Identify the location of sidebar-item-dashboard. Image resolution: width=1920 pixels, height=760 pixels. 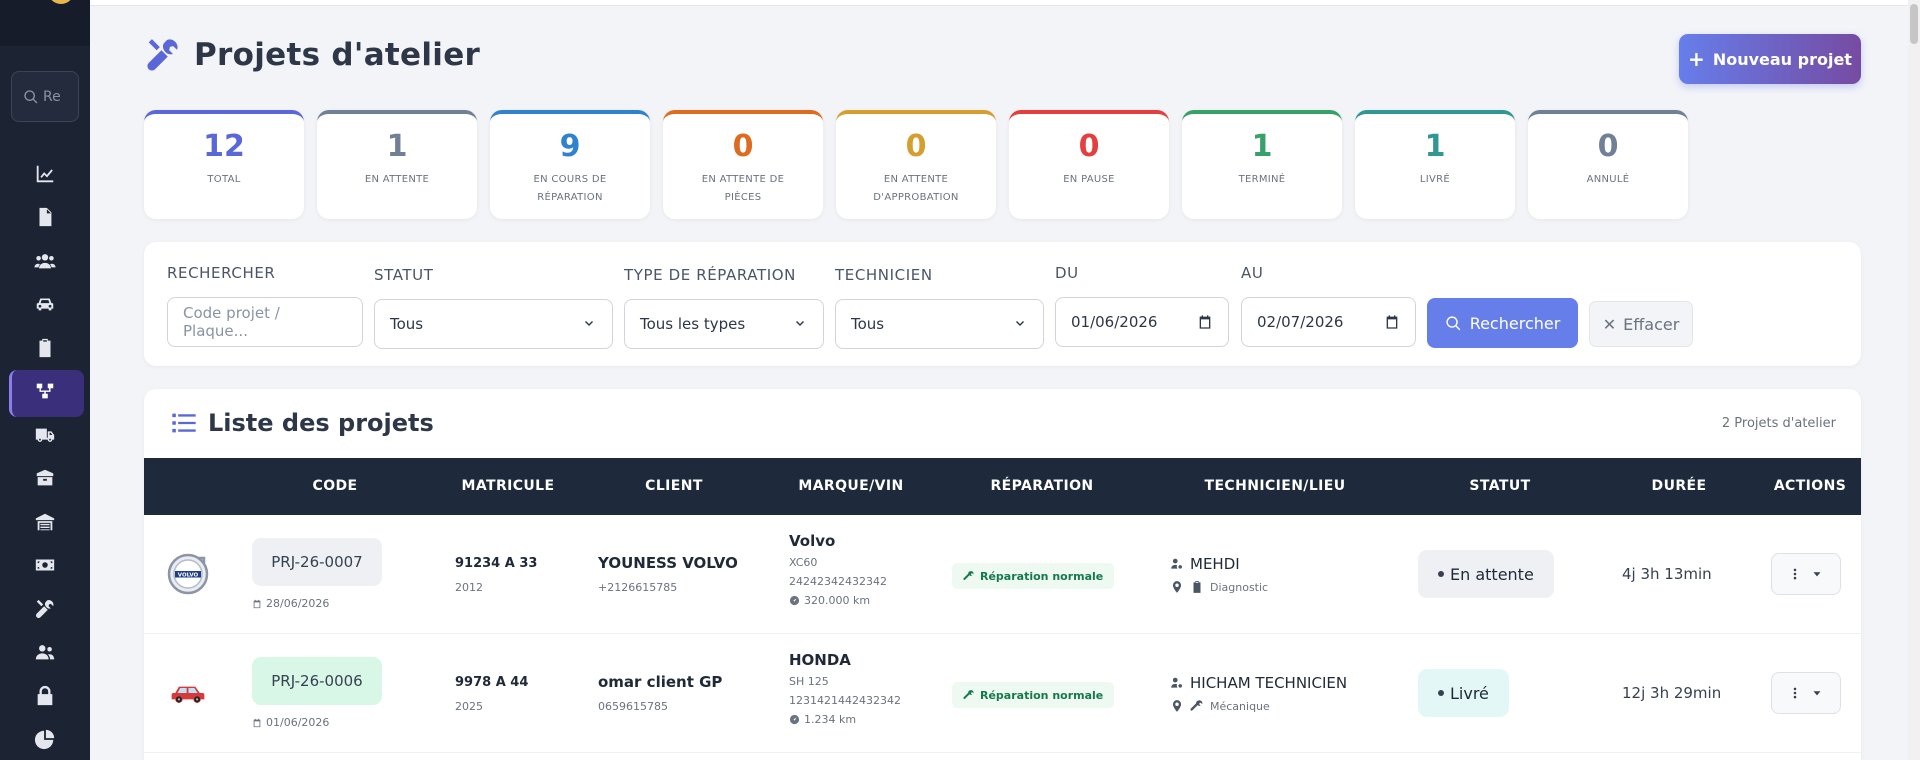
(45, 174).